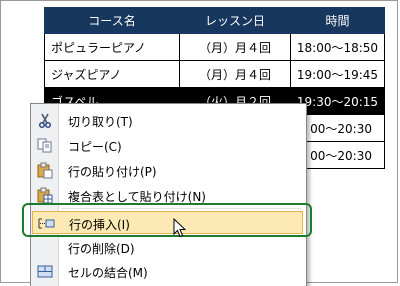  I want to click on menu-item-delete-row: 行の削除(D), so click(167, 247).